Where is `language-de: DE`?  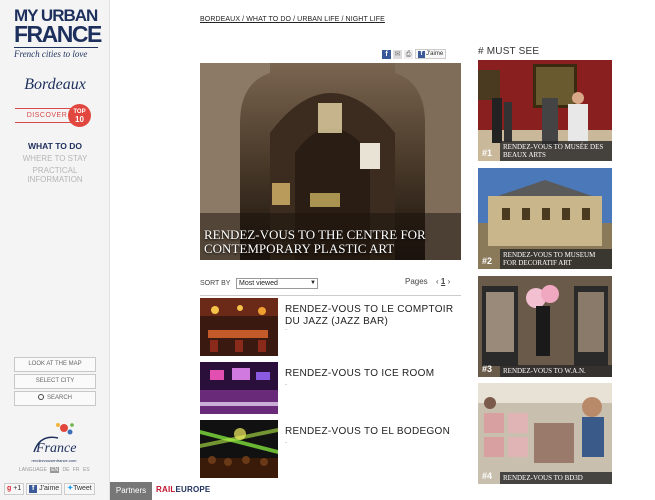 language-de: DE is located at coordinates (66, 470).